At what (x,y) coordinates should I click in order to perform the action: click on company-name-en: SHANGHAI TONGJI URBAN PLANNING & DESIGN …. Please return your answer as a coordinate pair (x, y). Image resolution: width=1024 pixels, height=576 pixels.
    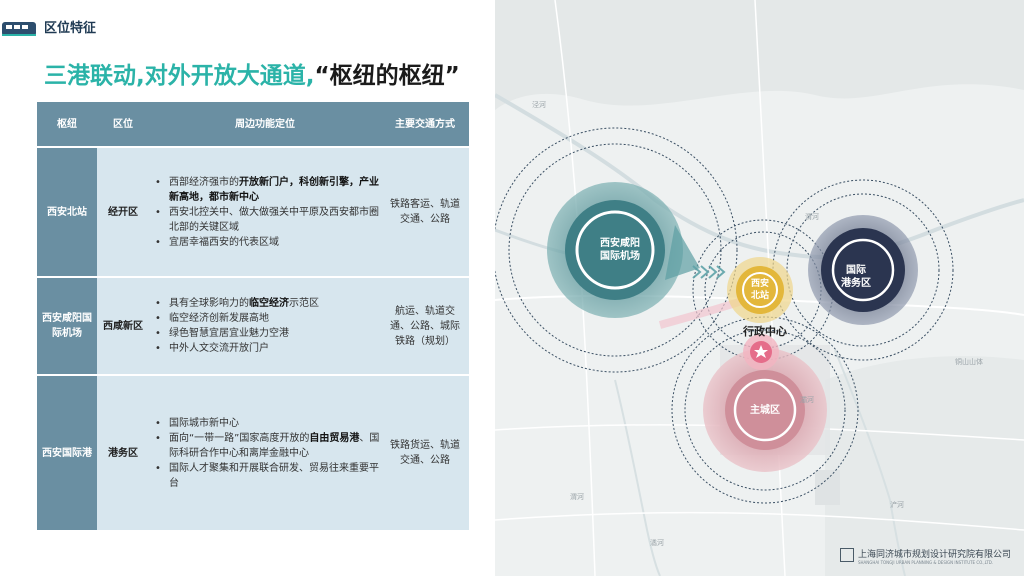
    Looking at the image, I should click on (926, 562).